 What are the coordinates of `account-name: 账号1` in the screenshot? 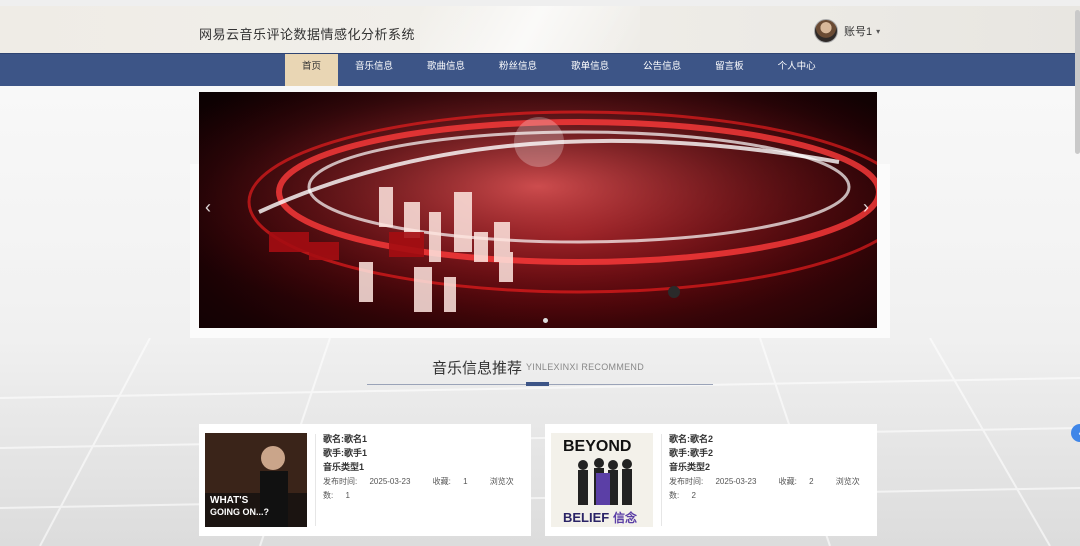 It's located at (858, 31).